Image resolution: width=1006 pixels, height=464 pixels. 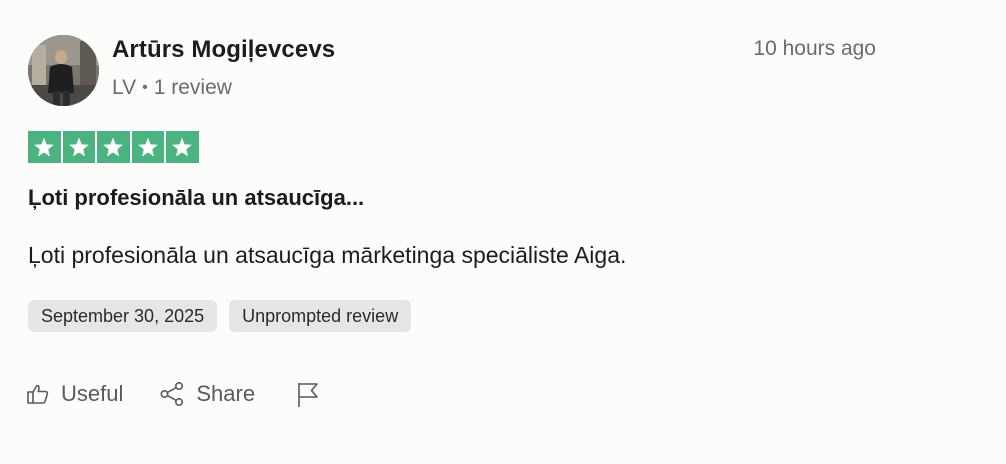 I want to click on flag-icon, so click(x=308, y=394).